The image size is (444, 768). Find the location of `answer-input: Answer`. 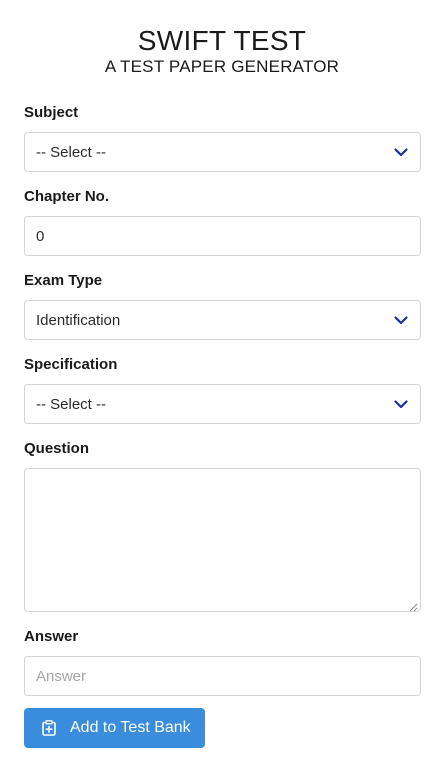

answer-input: Answer is located at coordinates (222, 676).